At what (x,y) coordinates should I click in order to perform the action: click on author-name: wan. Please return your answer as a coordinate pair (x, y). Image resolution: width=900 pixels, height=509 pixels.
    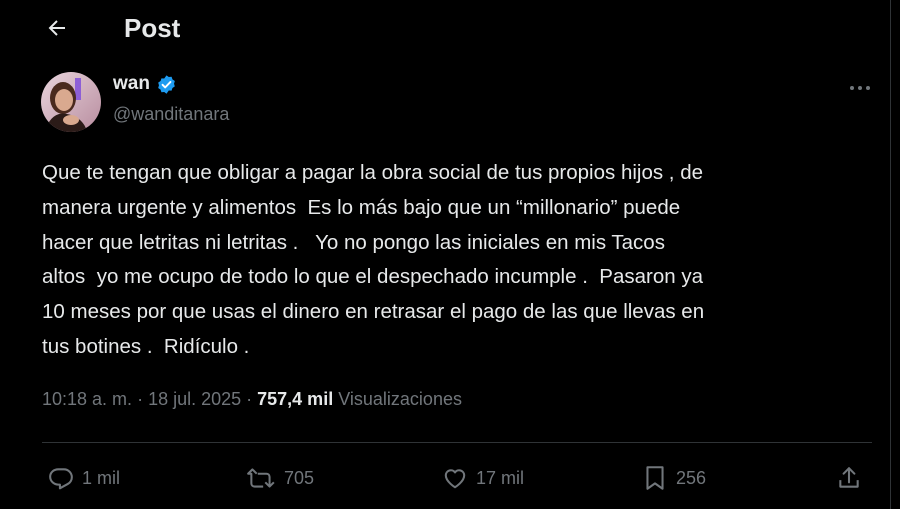
    Looking at the image, I should click on (131, 84).